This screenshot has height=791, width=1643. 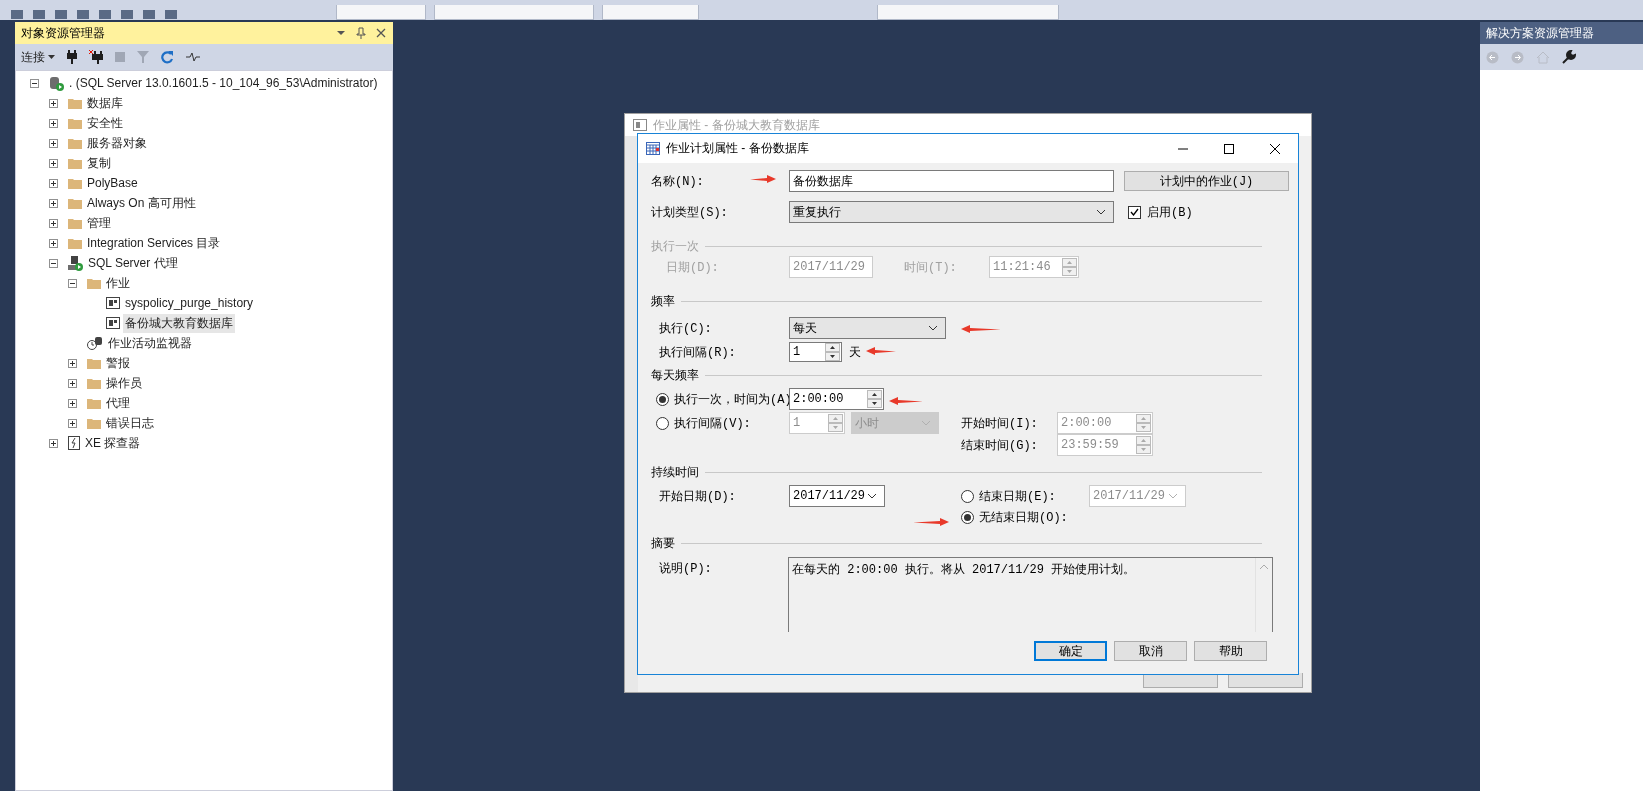 I want to click on name-field: 备份数据库, so click(x=951, y=181).